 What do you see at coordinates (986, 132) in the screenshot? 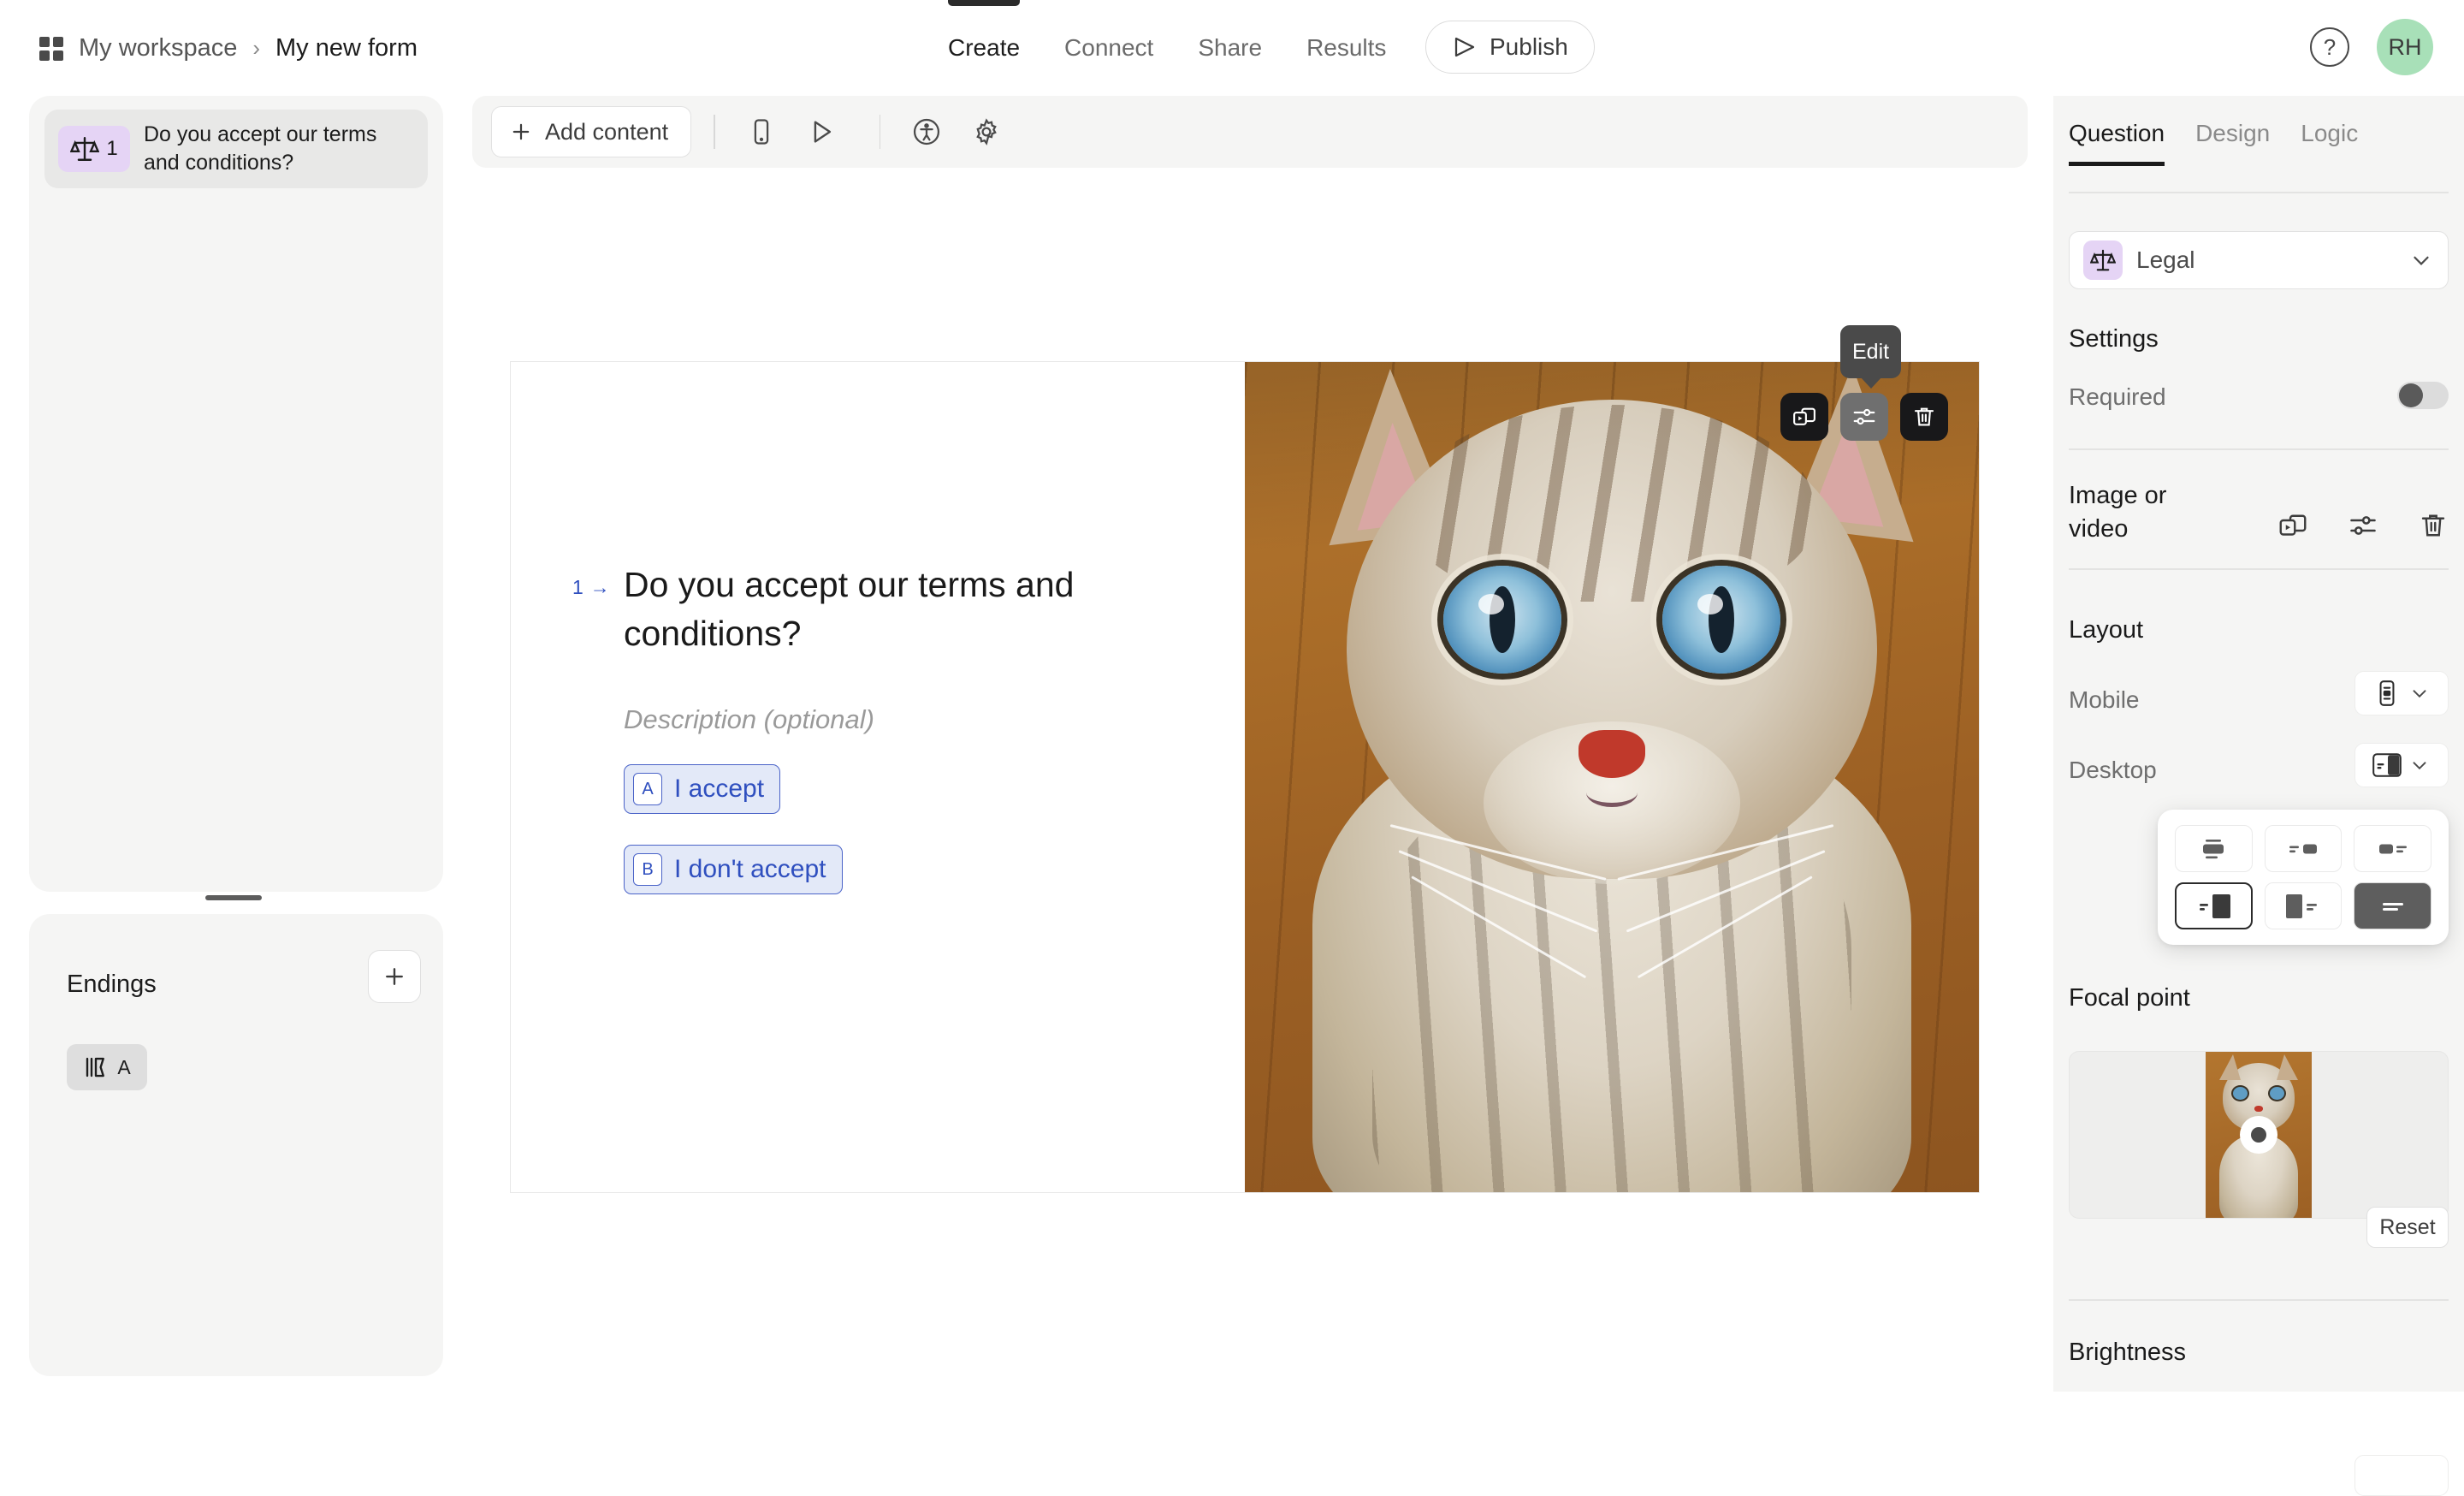
I see `settings-gear-icon` at bounding box center [986, 132].